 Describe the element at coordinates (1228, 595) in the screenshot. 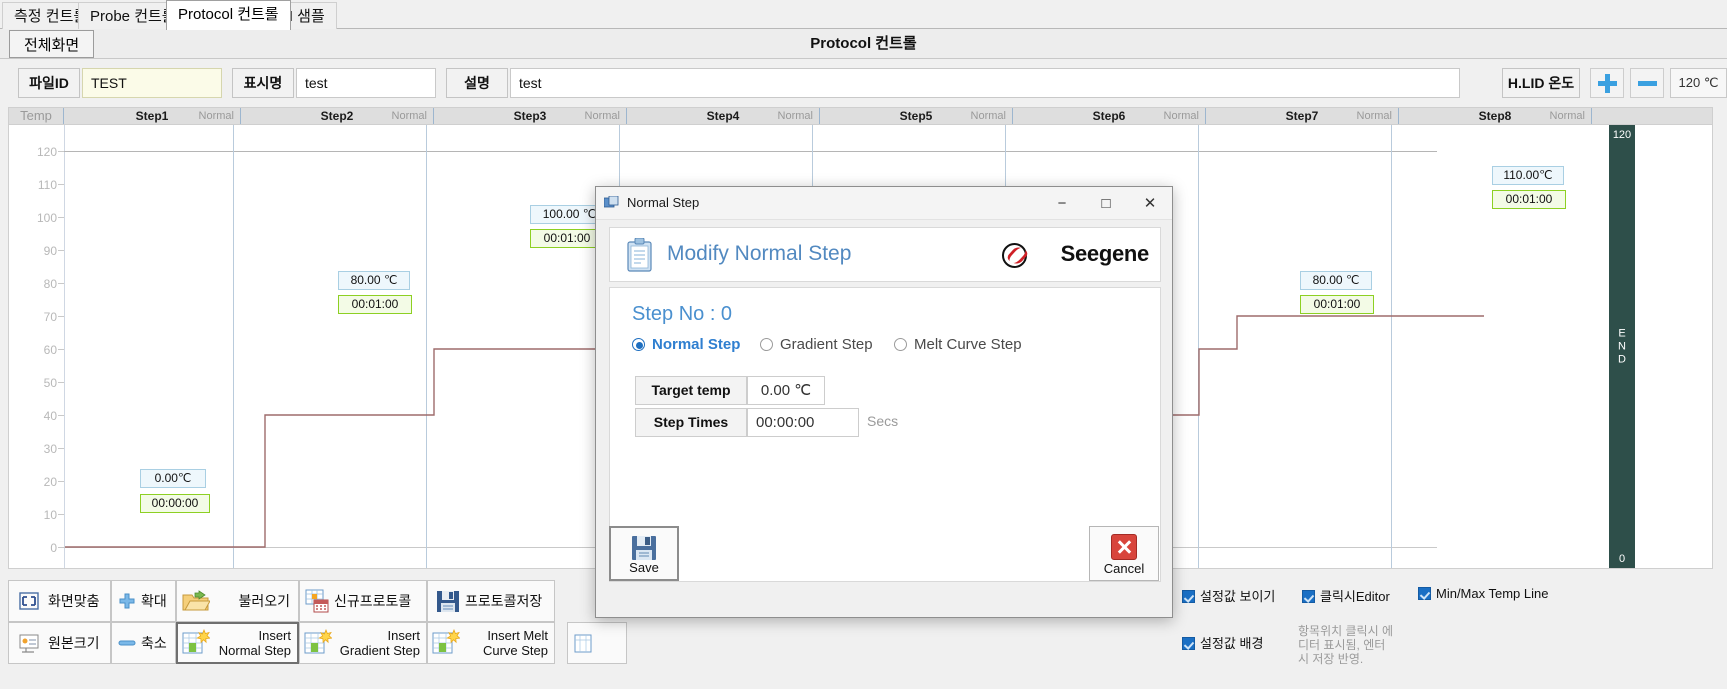

I see `checkbox-show-setpoints: 설정값 보이기` at that location.